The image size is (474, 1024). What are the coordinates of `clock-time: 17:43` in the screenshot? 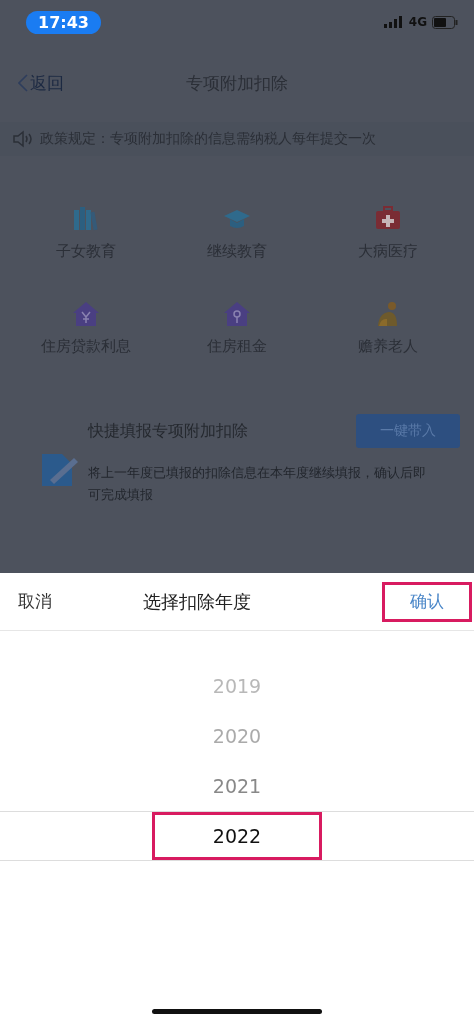 It's located at (63, 22).